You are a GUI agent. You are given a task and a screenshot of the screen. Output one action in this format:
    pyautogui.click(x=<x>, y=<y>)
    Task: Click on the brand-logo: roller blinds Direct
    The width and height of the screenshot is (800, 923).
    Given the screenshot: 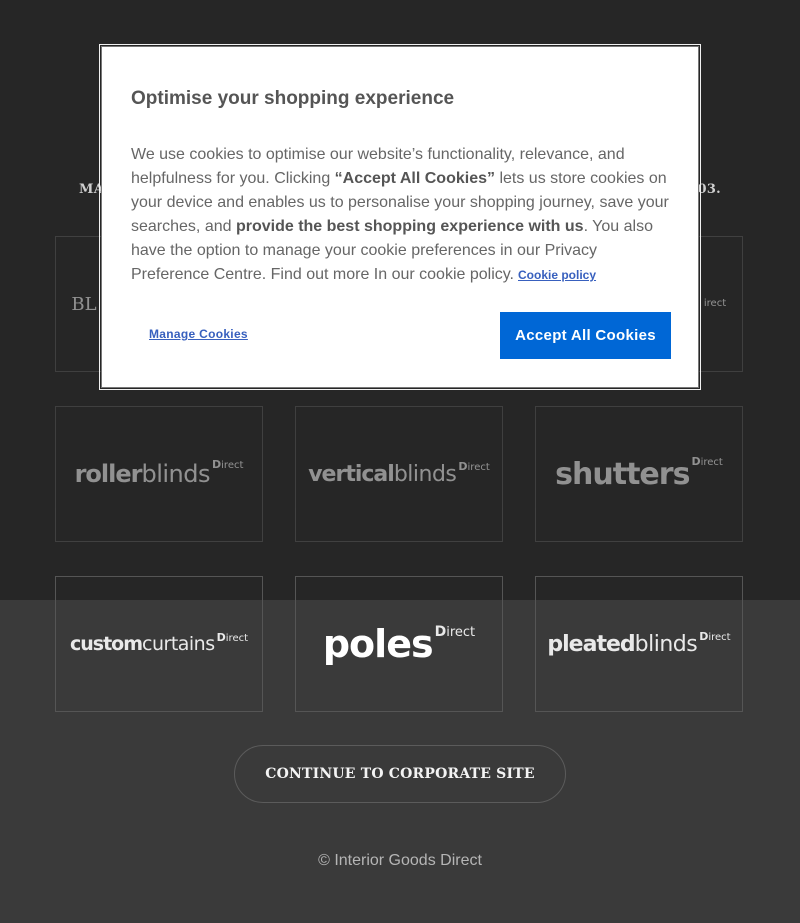 What is the action you would take?
    pyautogui.click(x=159, y=473)
    